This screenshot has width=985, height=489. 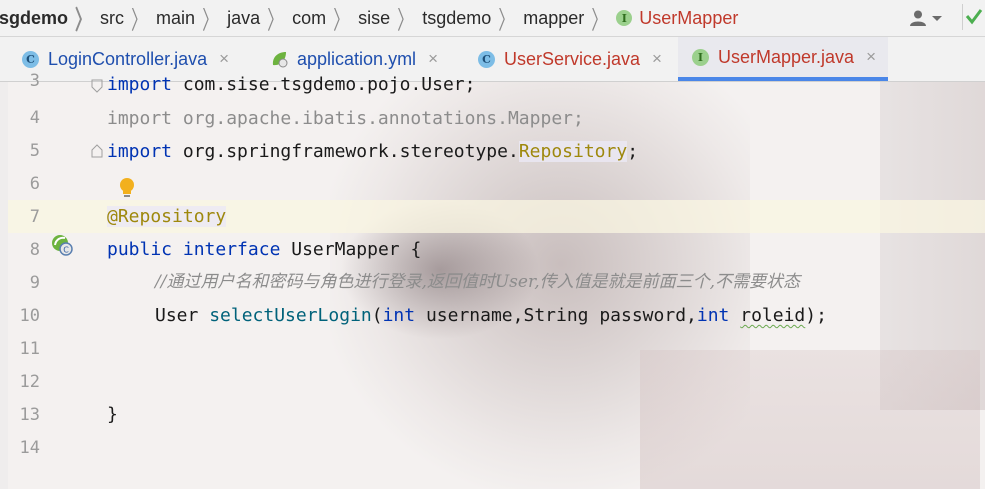 I want to click on chevron-down-icon, so click(x=937, y=18).